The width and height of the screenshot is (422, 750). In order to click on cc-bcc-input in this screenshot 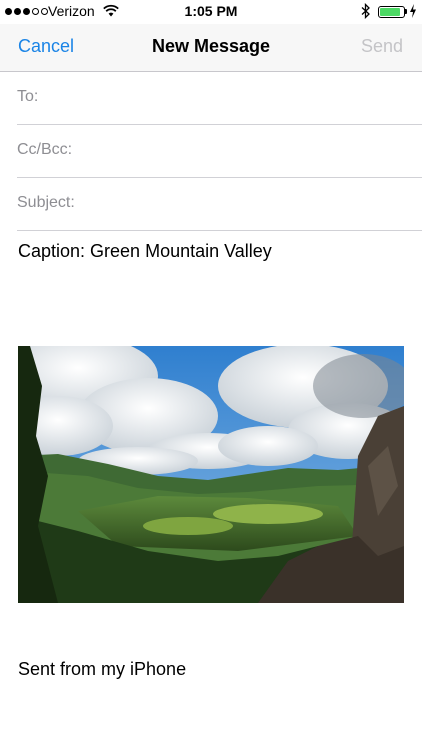, I will do `click(247, 150)`.